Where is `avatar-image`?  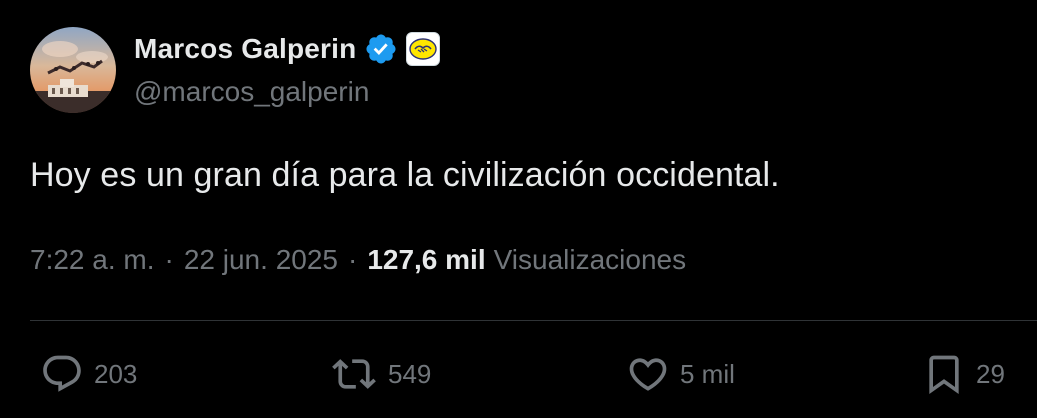 avatar-image is located at coordinates (73, 70).